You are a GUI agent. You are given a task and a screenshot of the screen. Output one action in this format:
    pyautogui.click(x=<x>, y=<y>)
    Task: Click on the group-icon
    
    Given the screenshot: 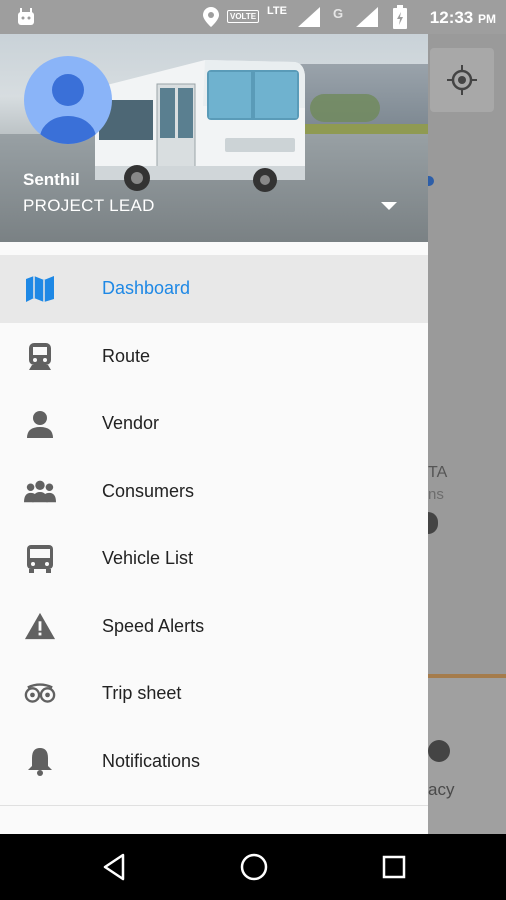 What is the action you would take?
    pyautogui.click(x=40, y=491)
    